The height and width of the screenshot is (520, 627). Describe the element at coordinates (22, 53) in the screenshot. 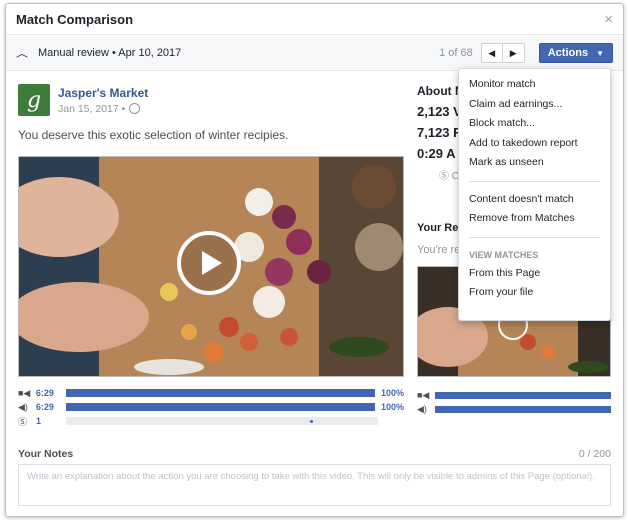

I see `chevron-up-icon: ︿` at that location.